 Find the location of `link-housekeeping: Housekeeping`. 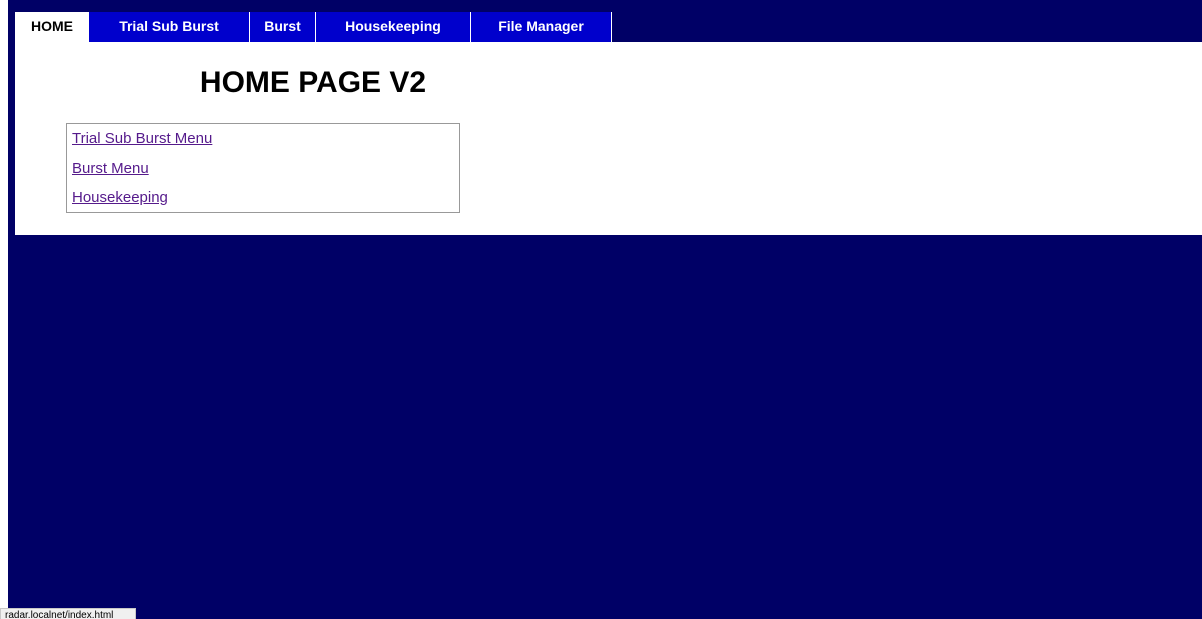

link-housekeeping: Housekeeping is located at coordinates (120, 197).